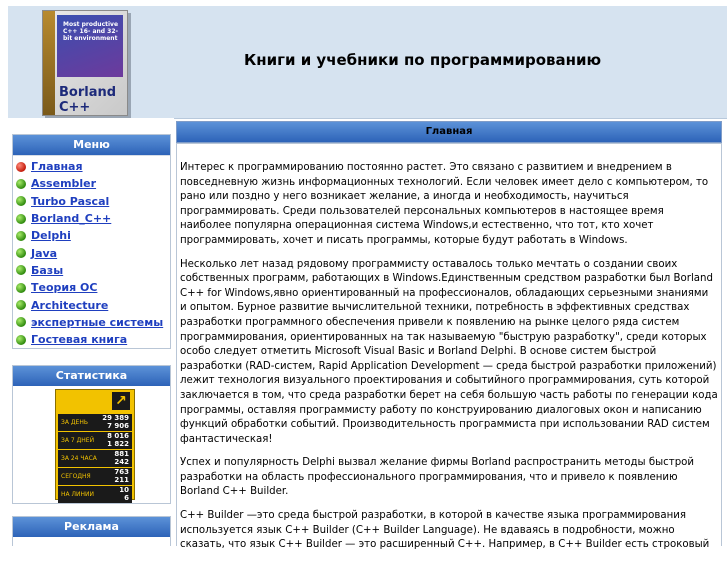  Describe the element at coordinates (88, 100) in the screenshot. I see `box-label: Borland C++` at that location.